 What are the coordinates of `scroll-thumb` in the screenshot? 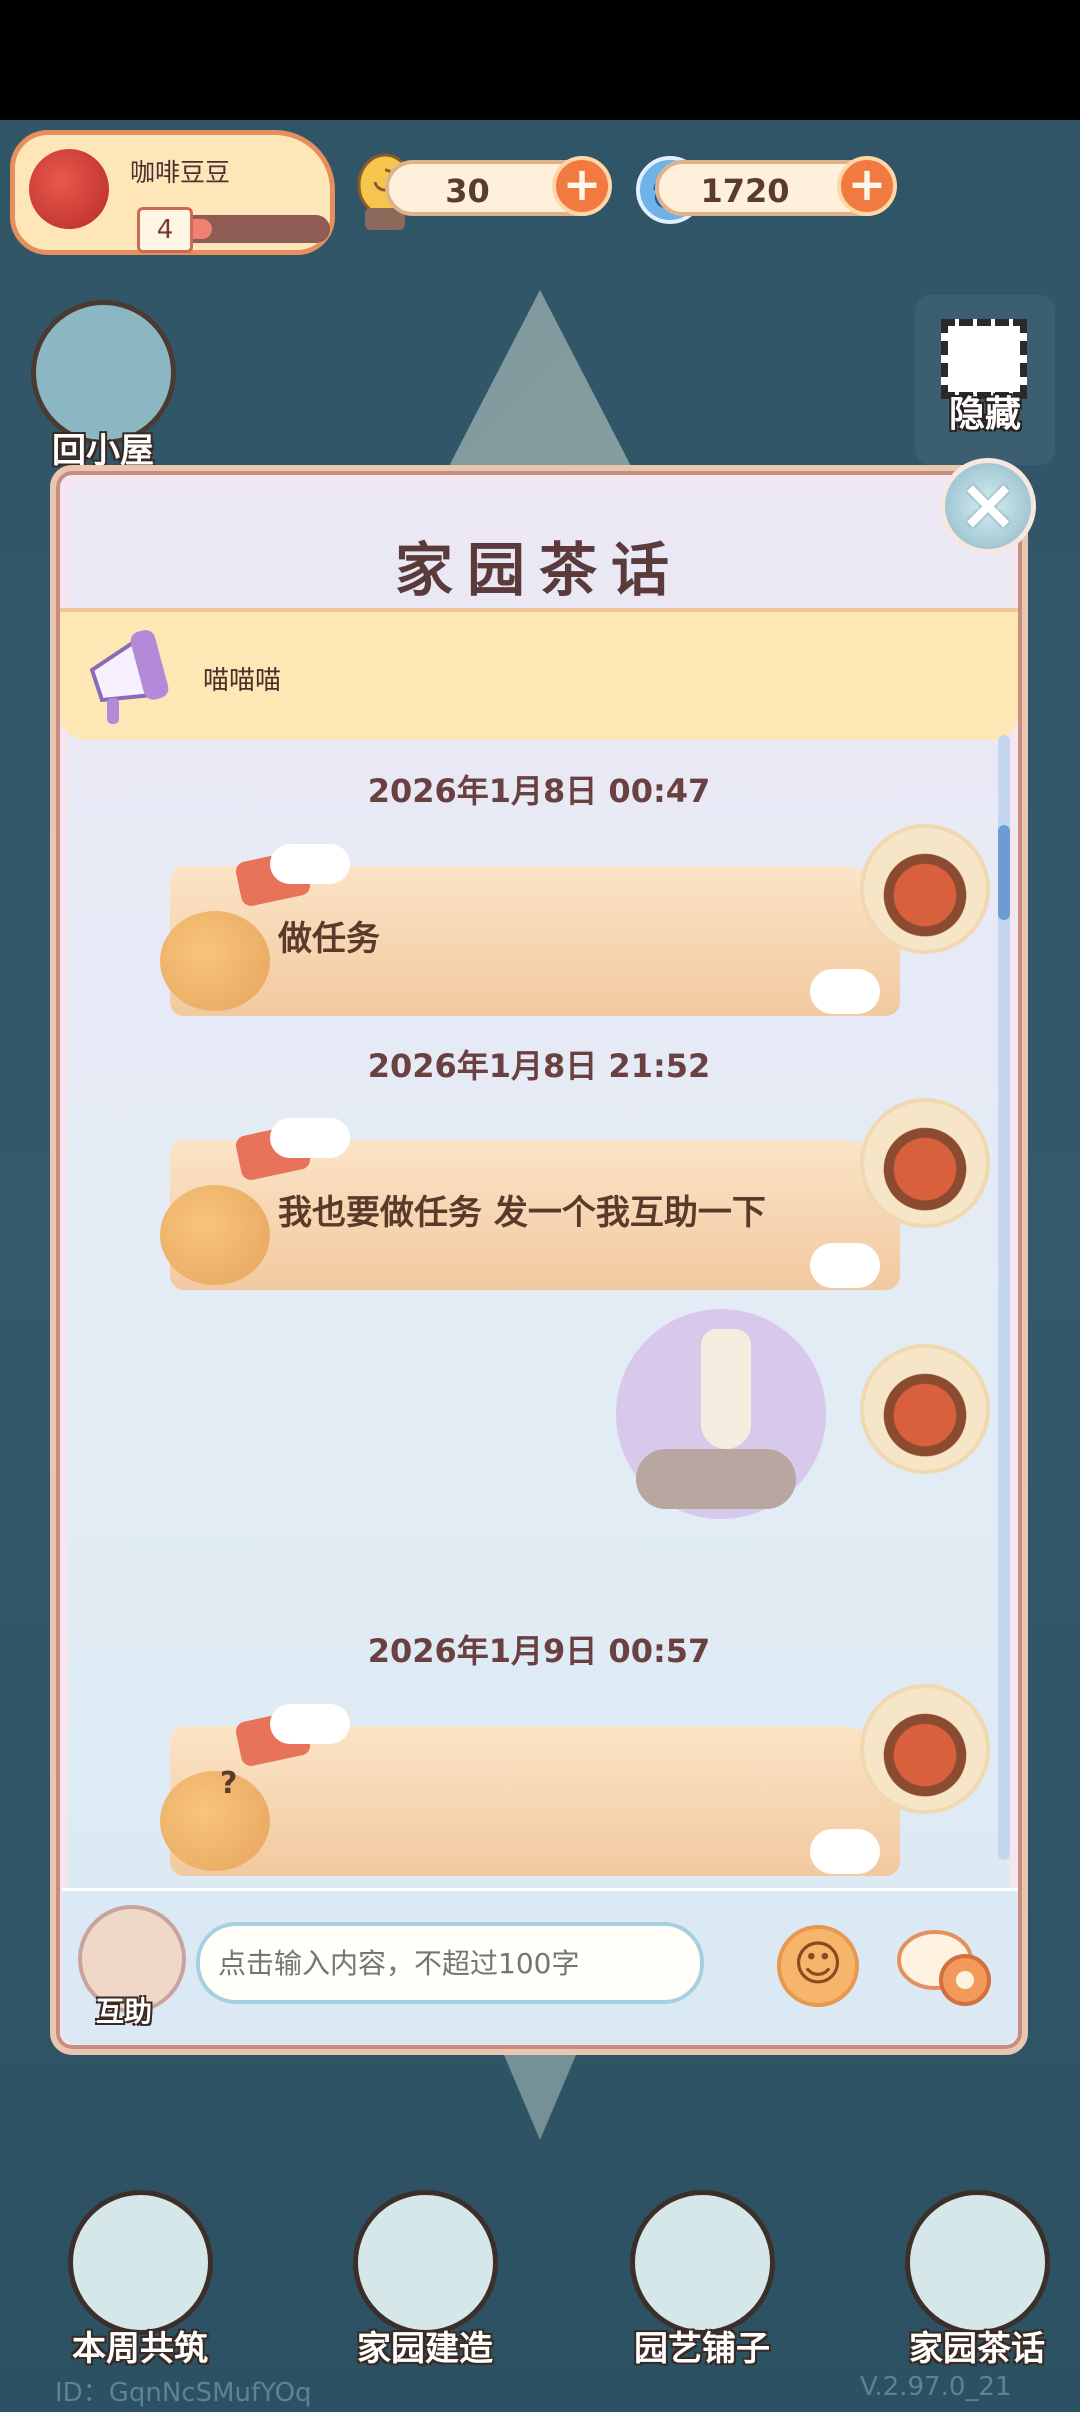 It's located at (1004, 872).